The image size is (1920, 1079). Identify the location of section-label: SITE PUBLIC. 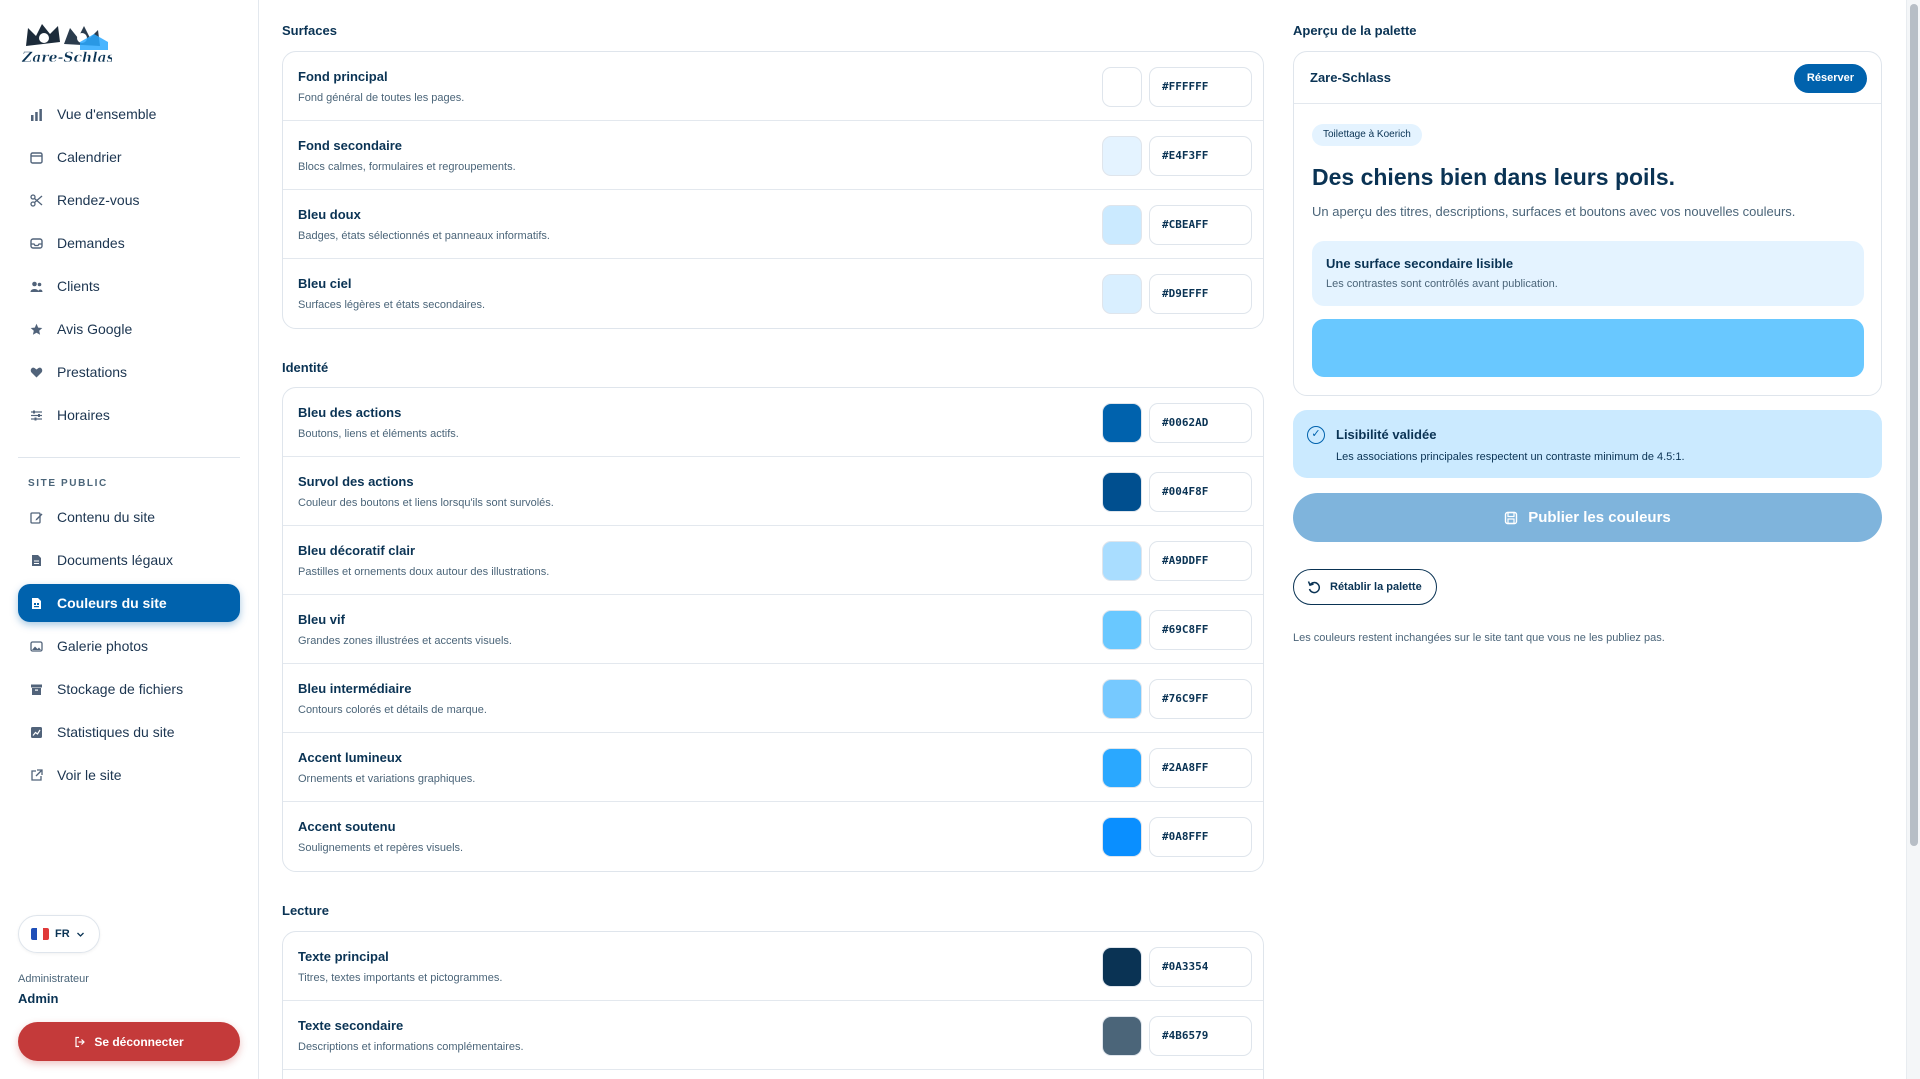
(68, 483).